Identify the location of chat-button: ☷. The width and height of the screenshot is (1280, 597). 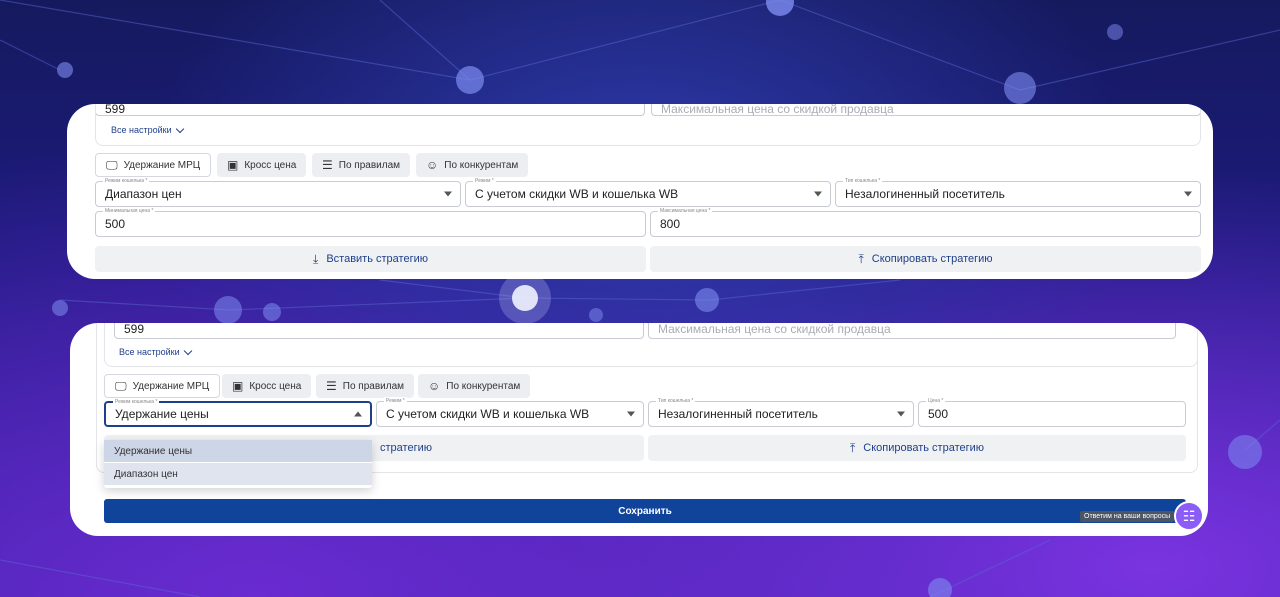
(1189, 516).